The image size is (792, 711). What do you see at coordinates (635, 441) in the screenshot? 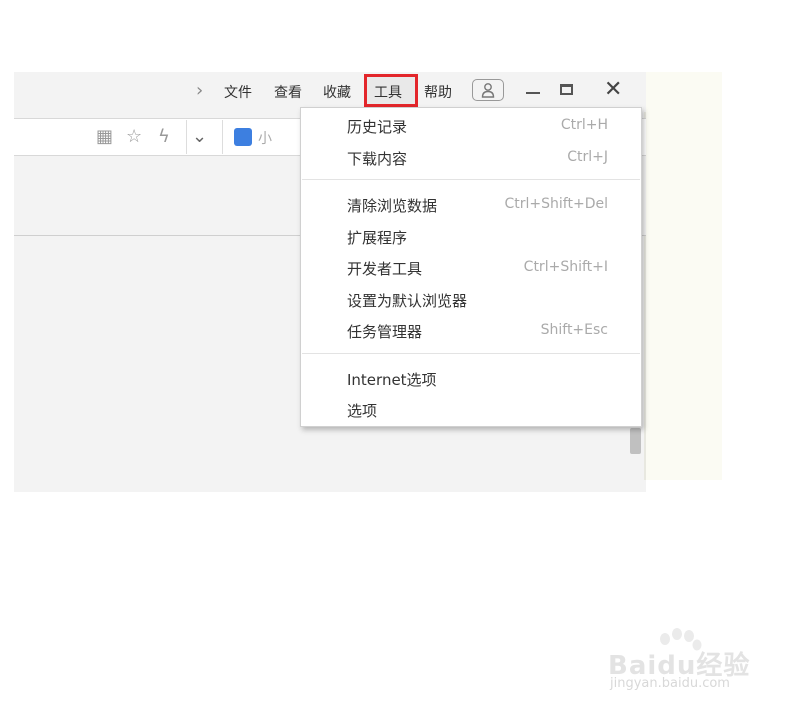
I see `scrollbar-thumb` at bounding box center [635, 441].